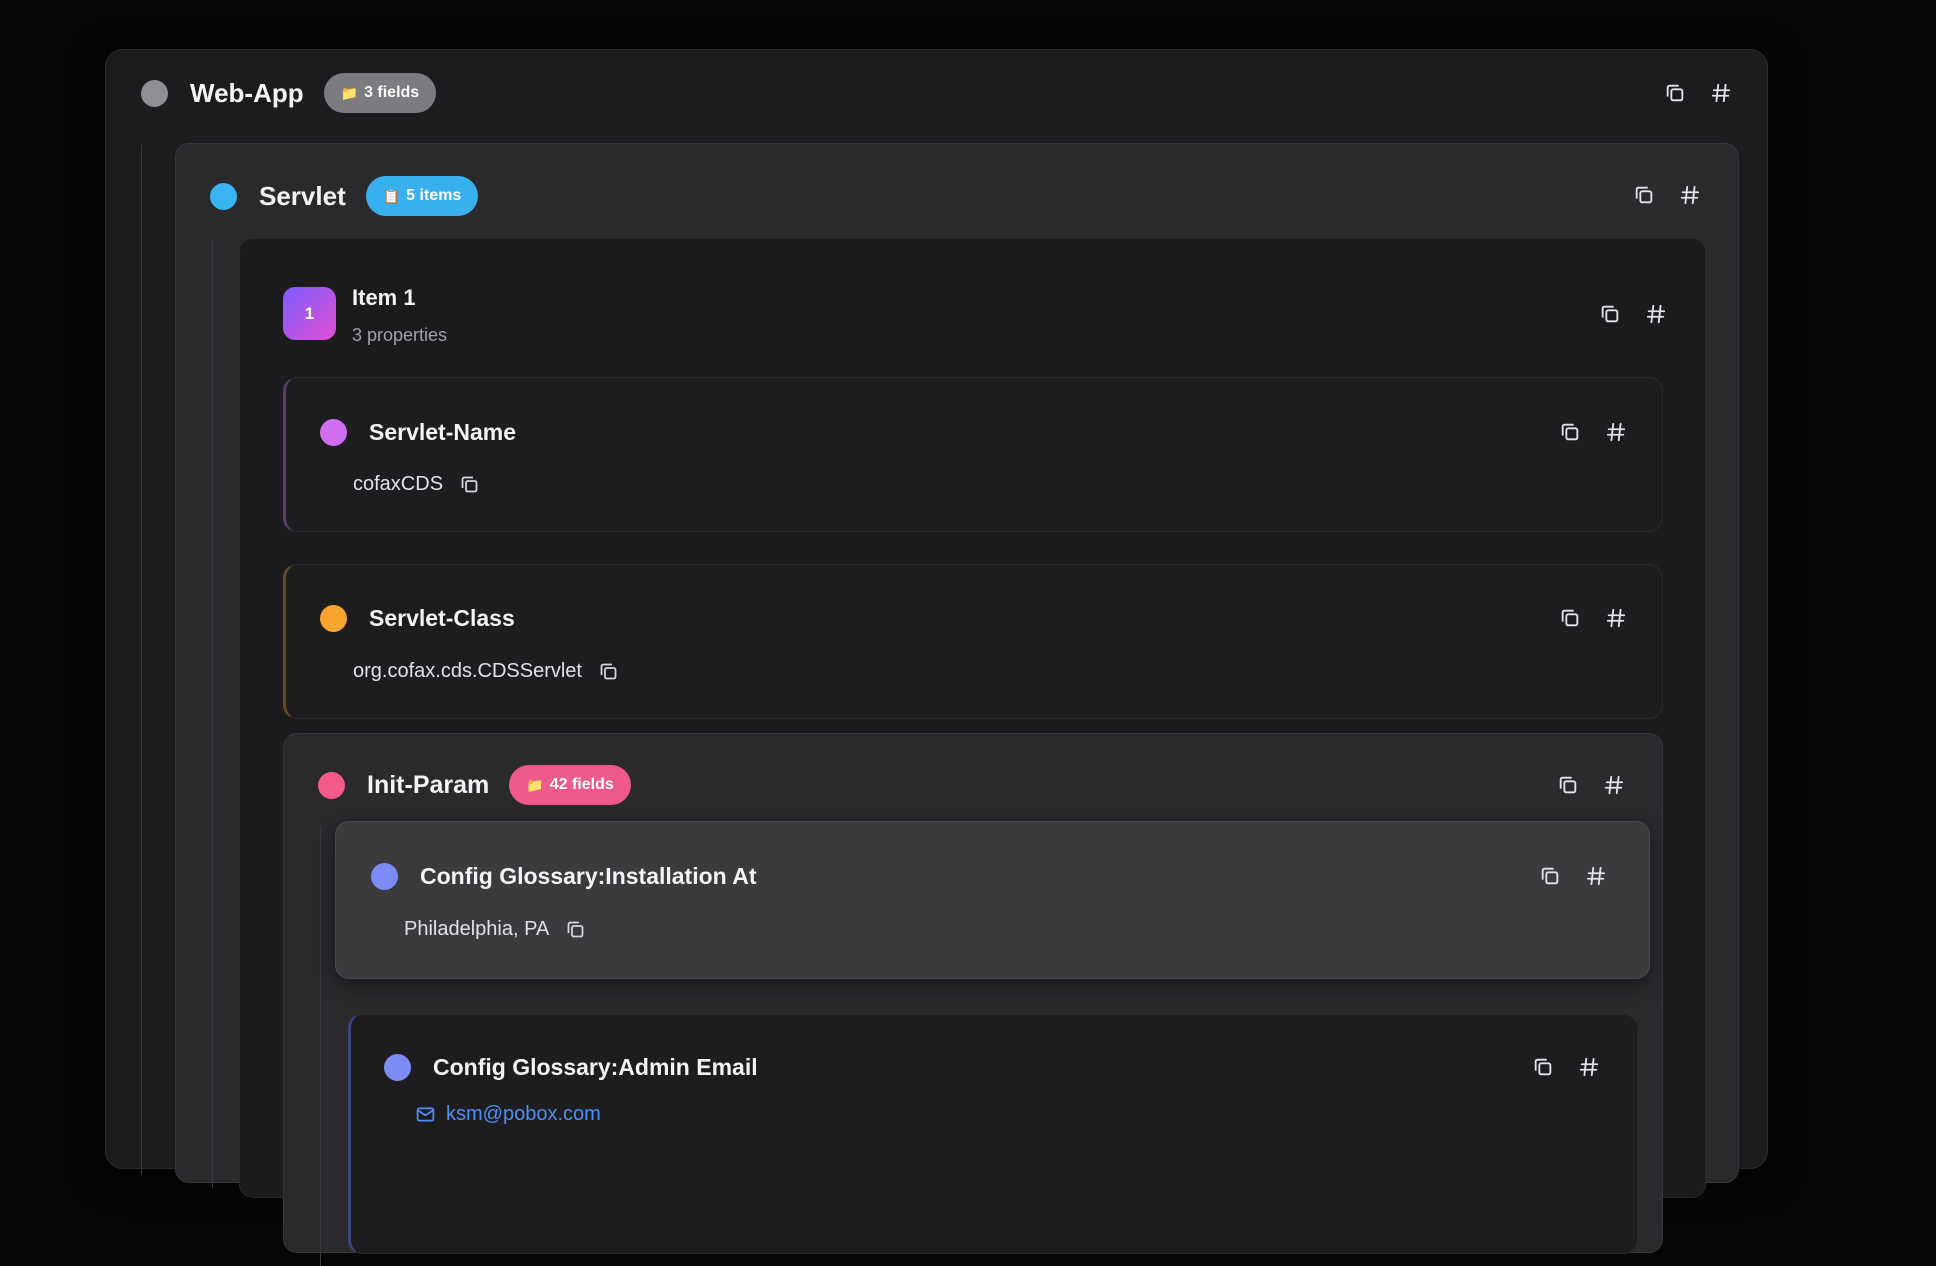 Image resolution: width=1936 pixels, height=1266 pixels. Describe the element at coordinates (973, 454) in the screenshot. I see `servlet-name-card: Servlet-Name cofaxCDS` at that location.